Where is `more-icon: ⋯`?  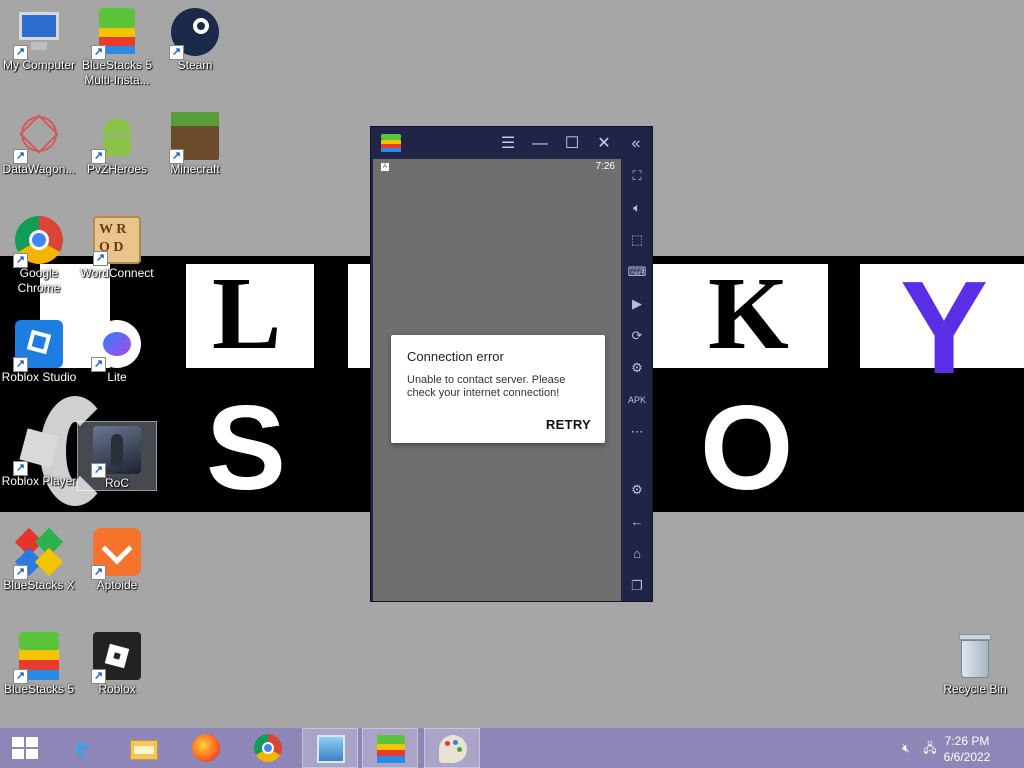 more-icon: ⋯ is located at coordinates (637, 432).